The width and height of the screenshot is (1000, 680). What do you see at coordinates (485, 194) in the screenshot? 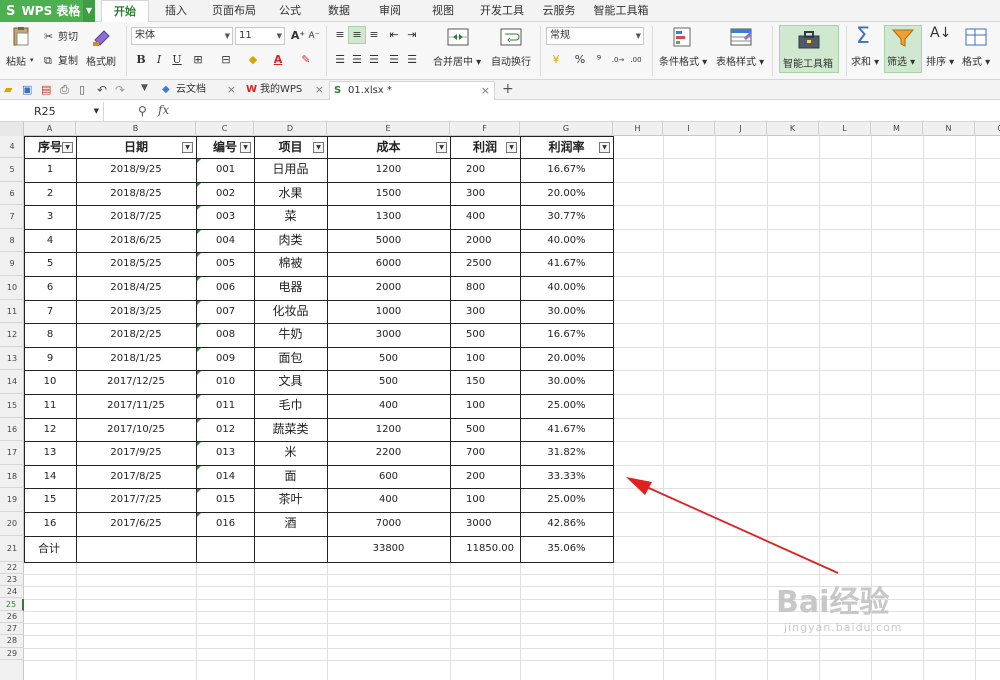
I see `table-cell: 300` at bounding box center [485, 194].